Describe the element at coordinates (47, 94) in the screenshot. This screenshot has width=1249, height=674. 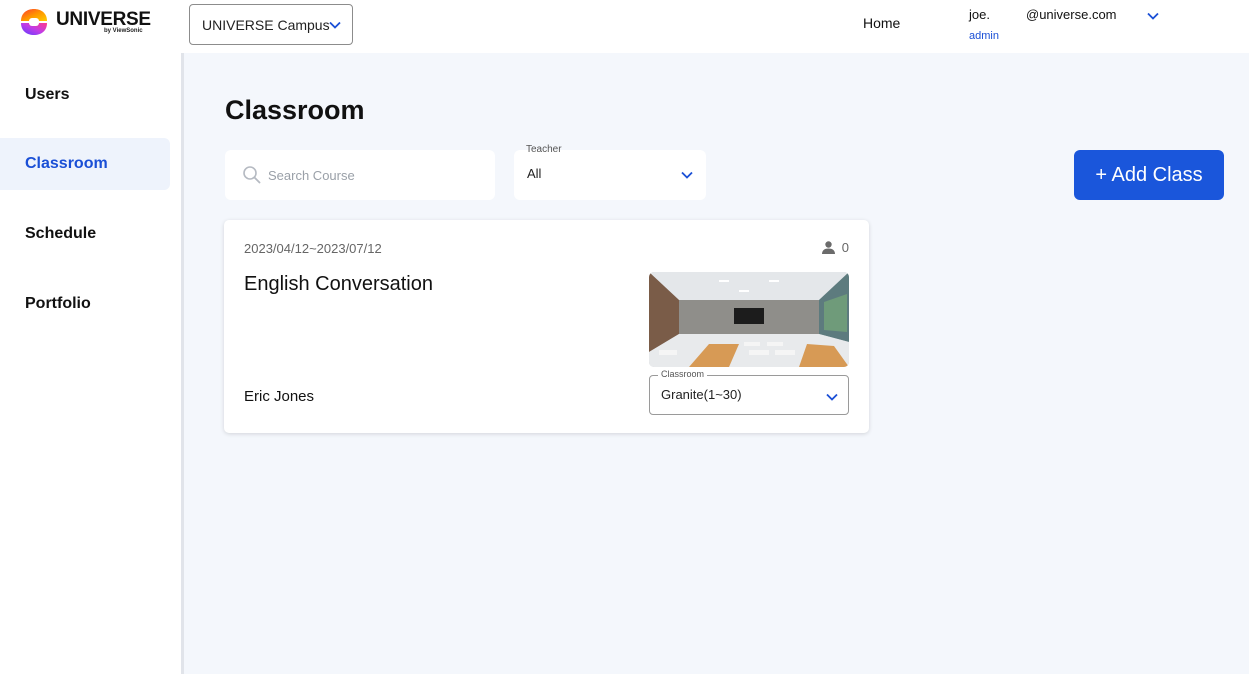
I see `sidebar-item-label: Users` at that location.